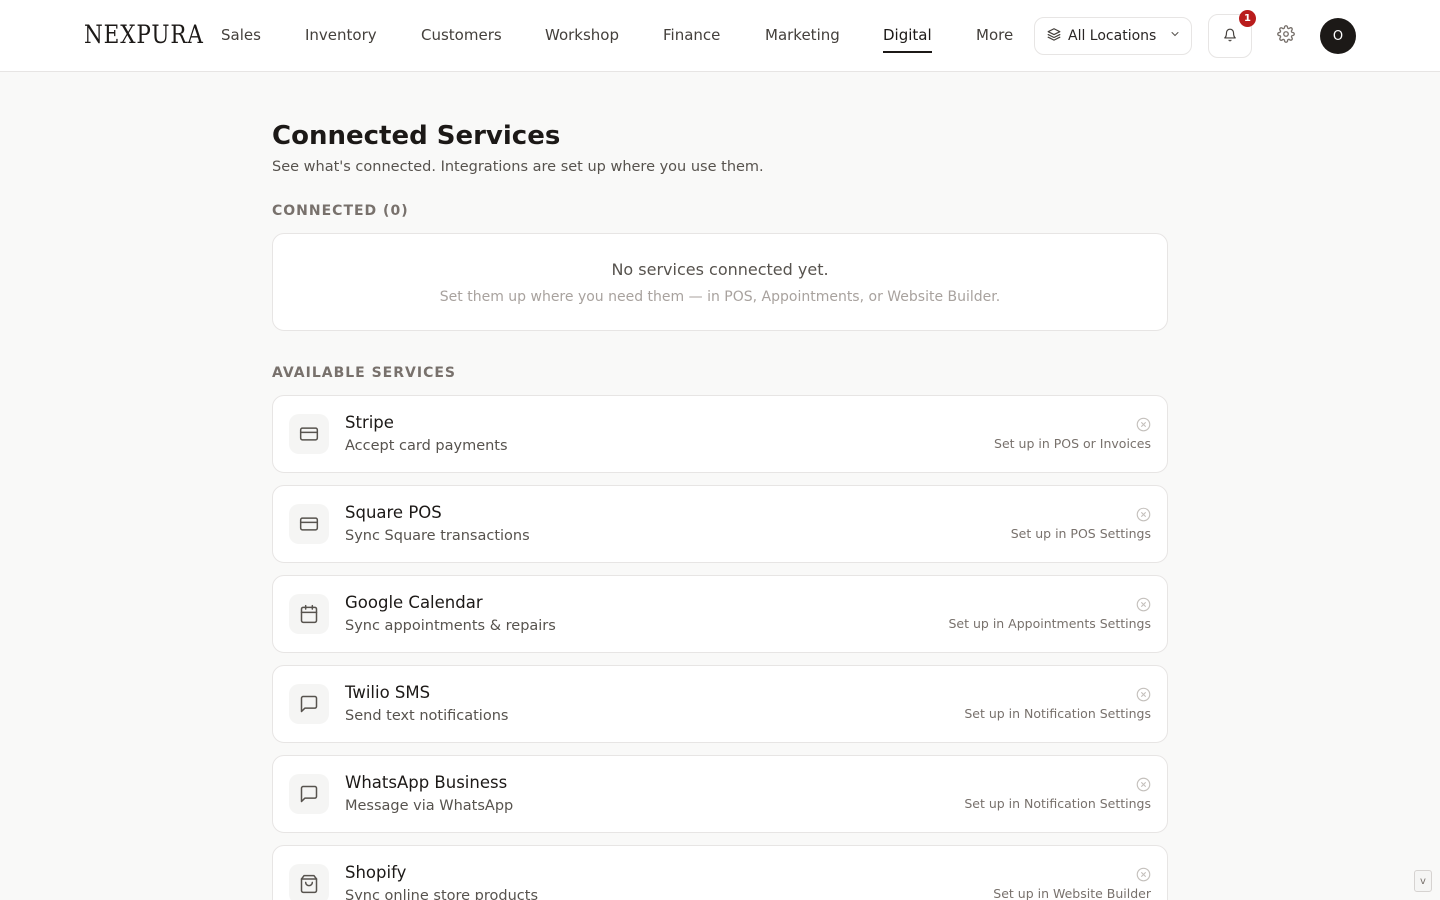 The height and width of the screenshot is (900, 1440). Describe the element at coordinates (1338, 36) in the screenshot. I see `user-avatar: O` at that location.